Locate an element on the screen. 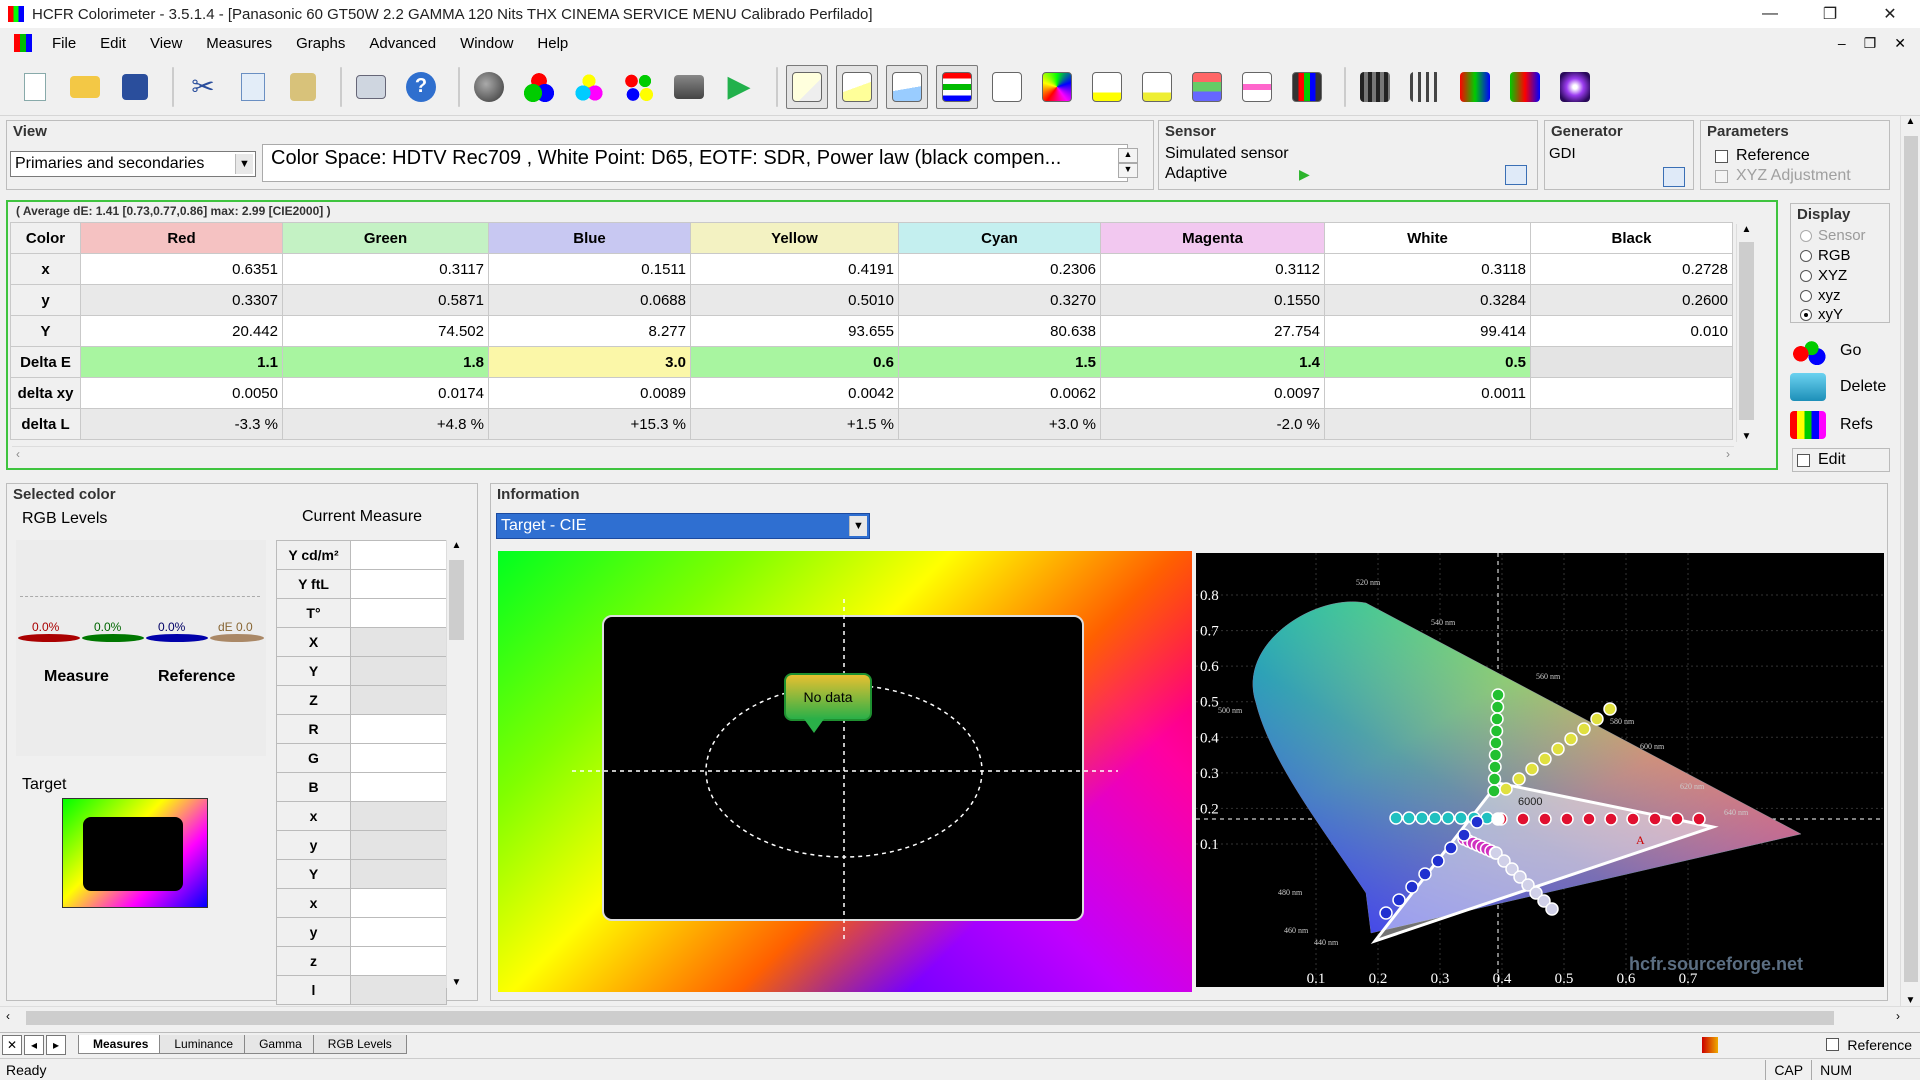 The image size is (1920, 1080). table-cell: 0.3270 is located at coordinates (999, 300).